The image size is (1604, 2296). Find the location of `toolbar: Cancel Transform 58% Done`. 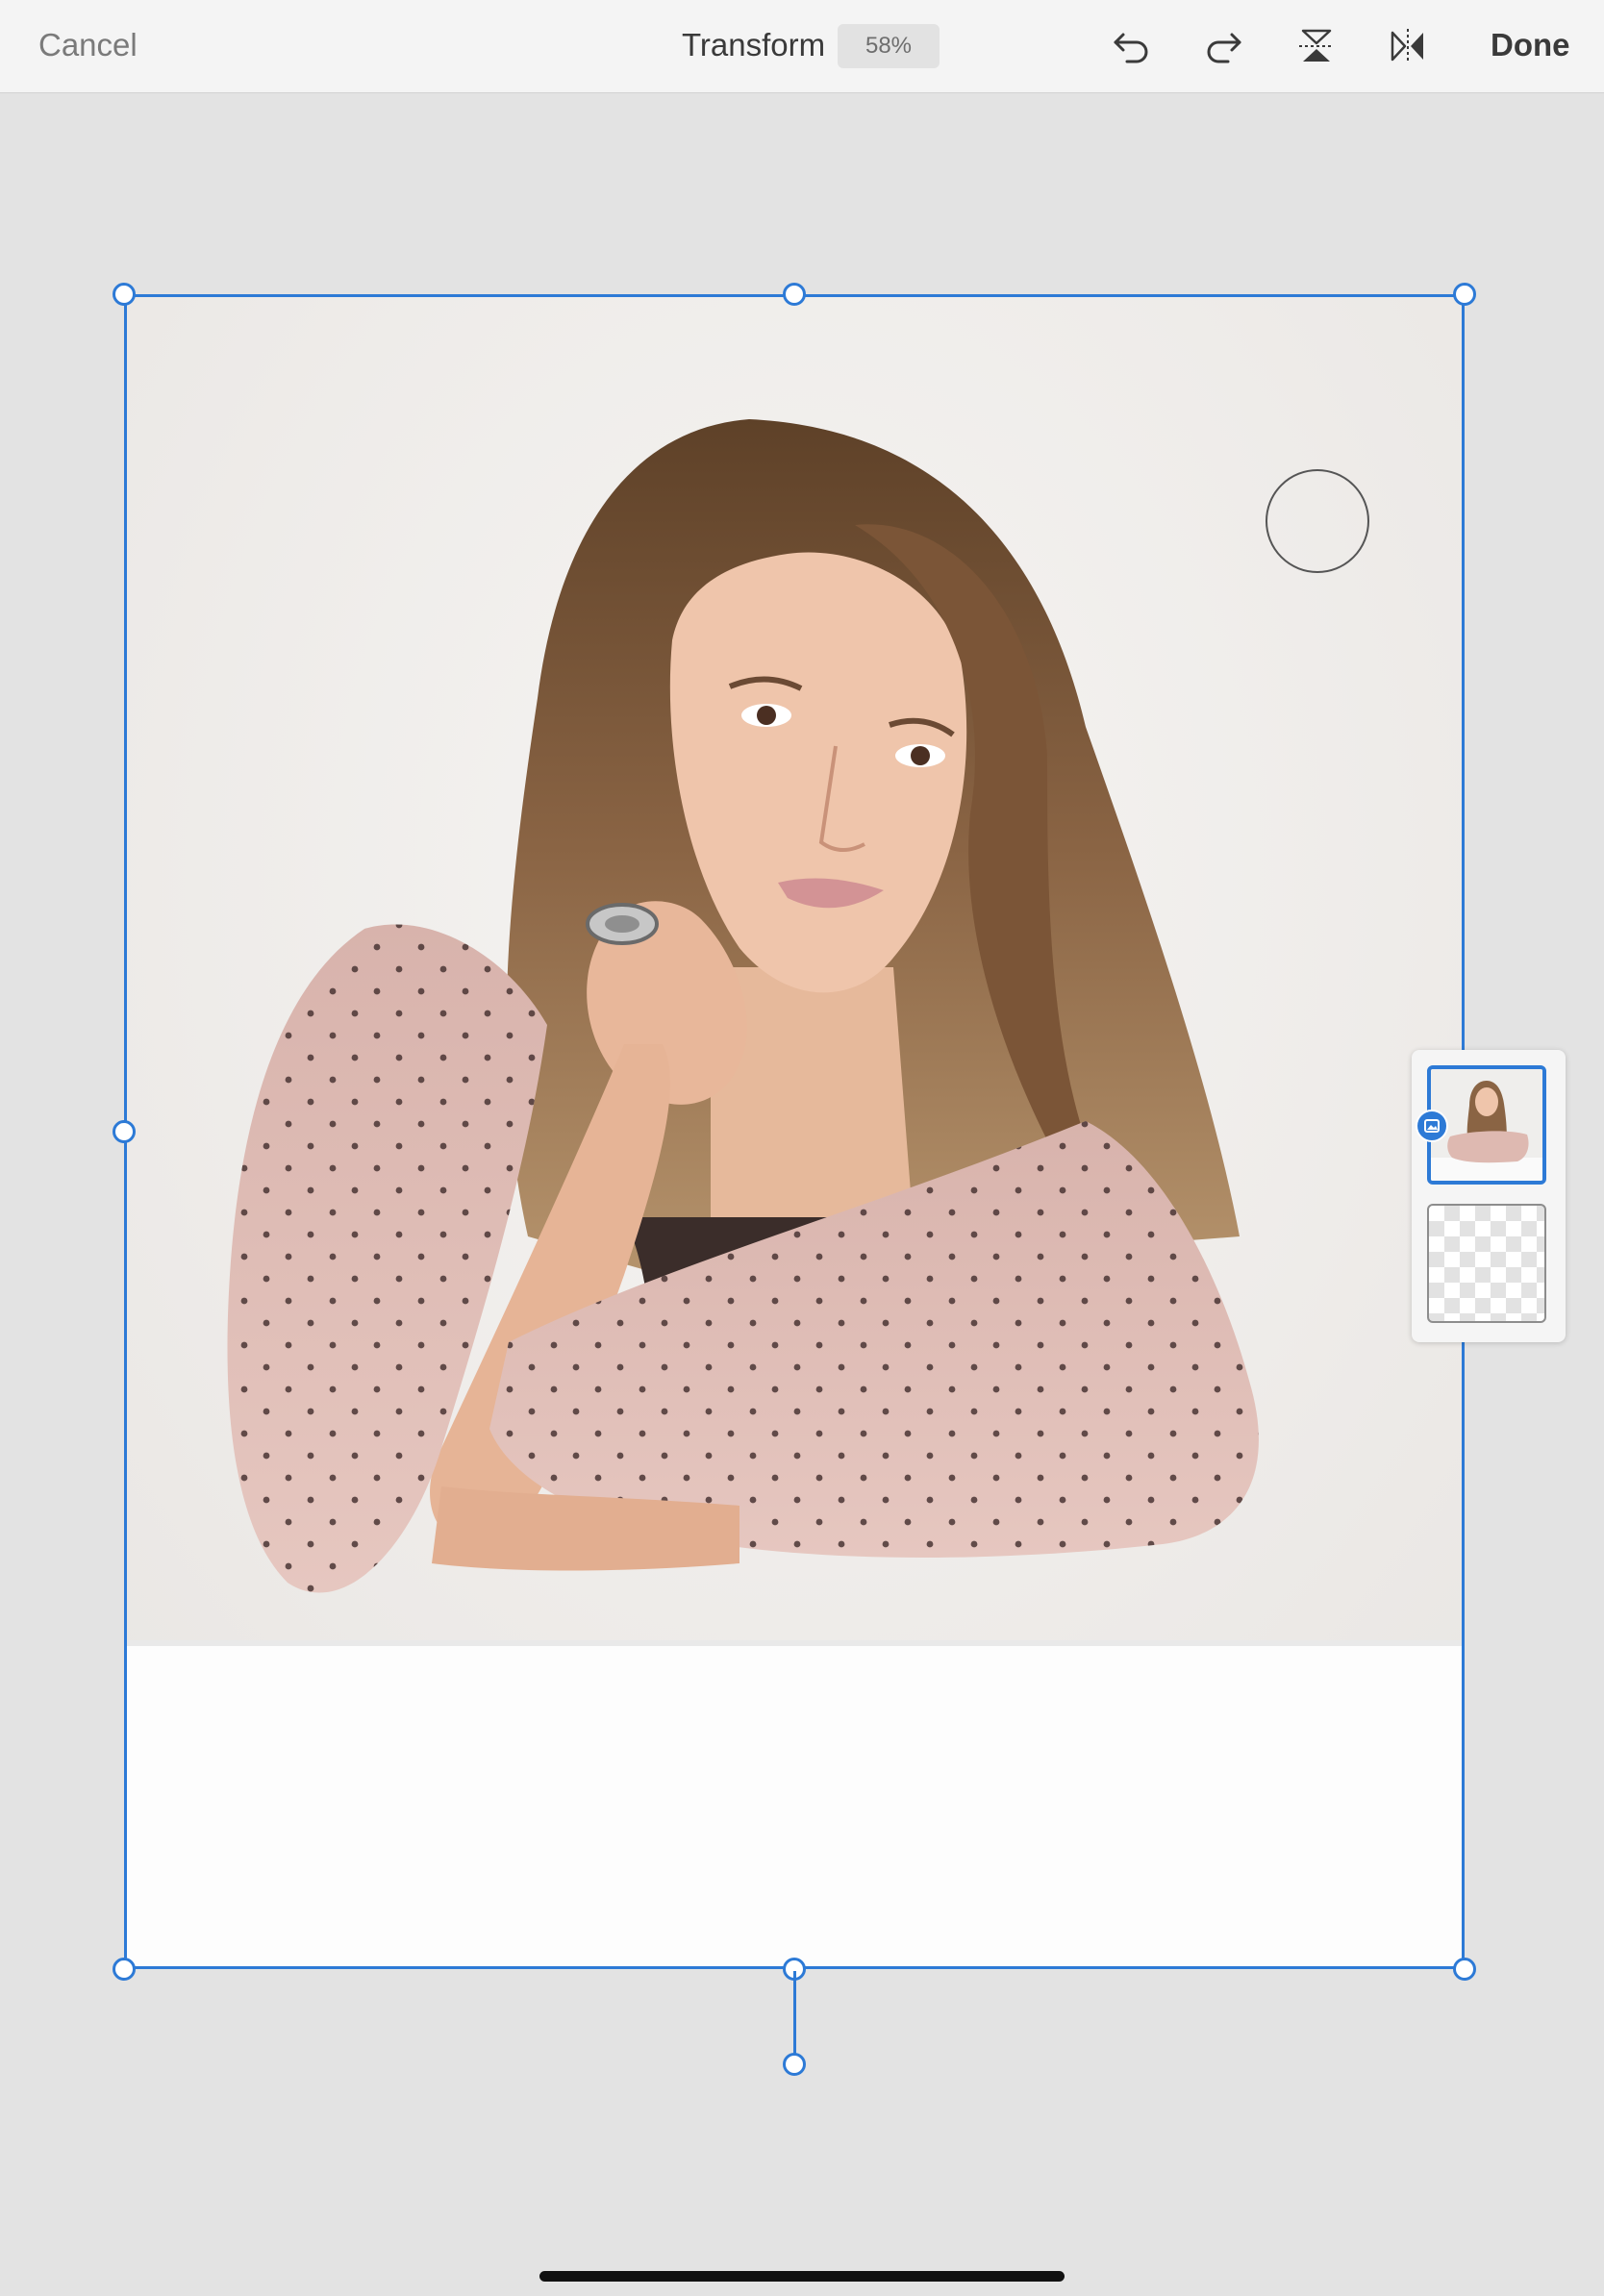

toolbar: Cancel Transform 58% Done is located at coordinates (802, 46).